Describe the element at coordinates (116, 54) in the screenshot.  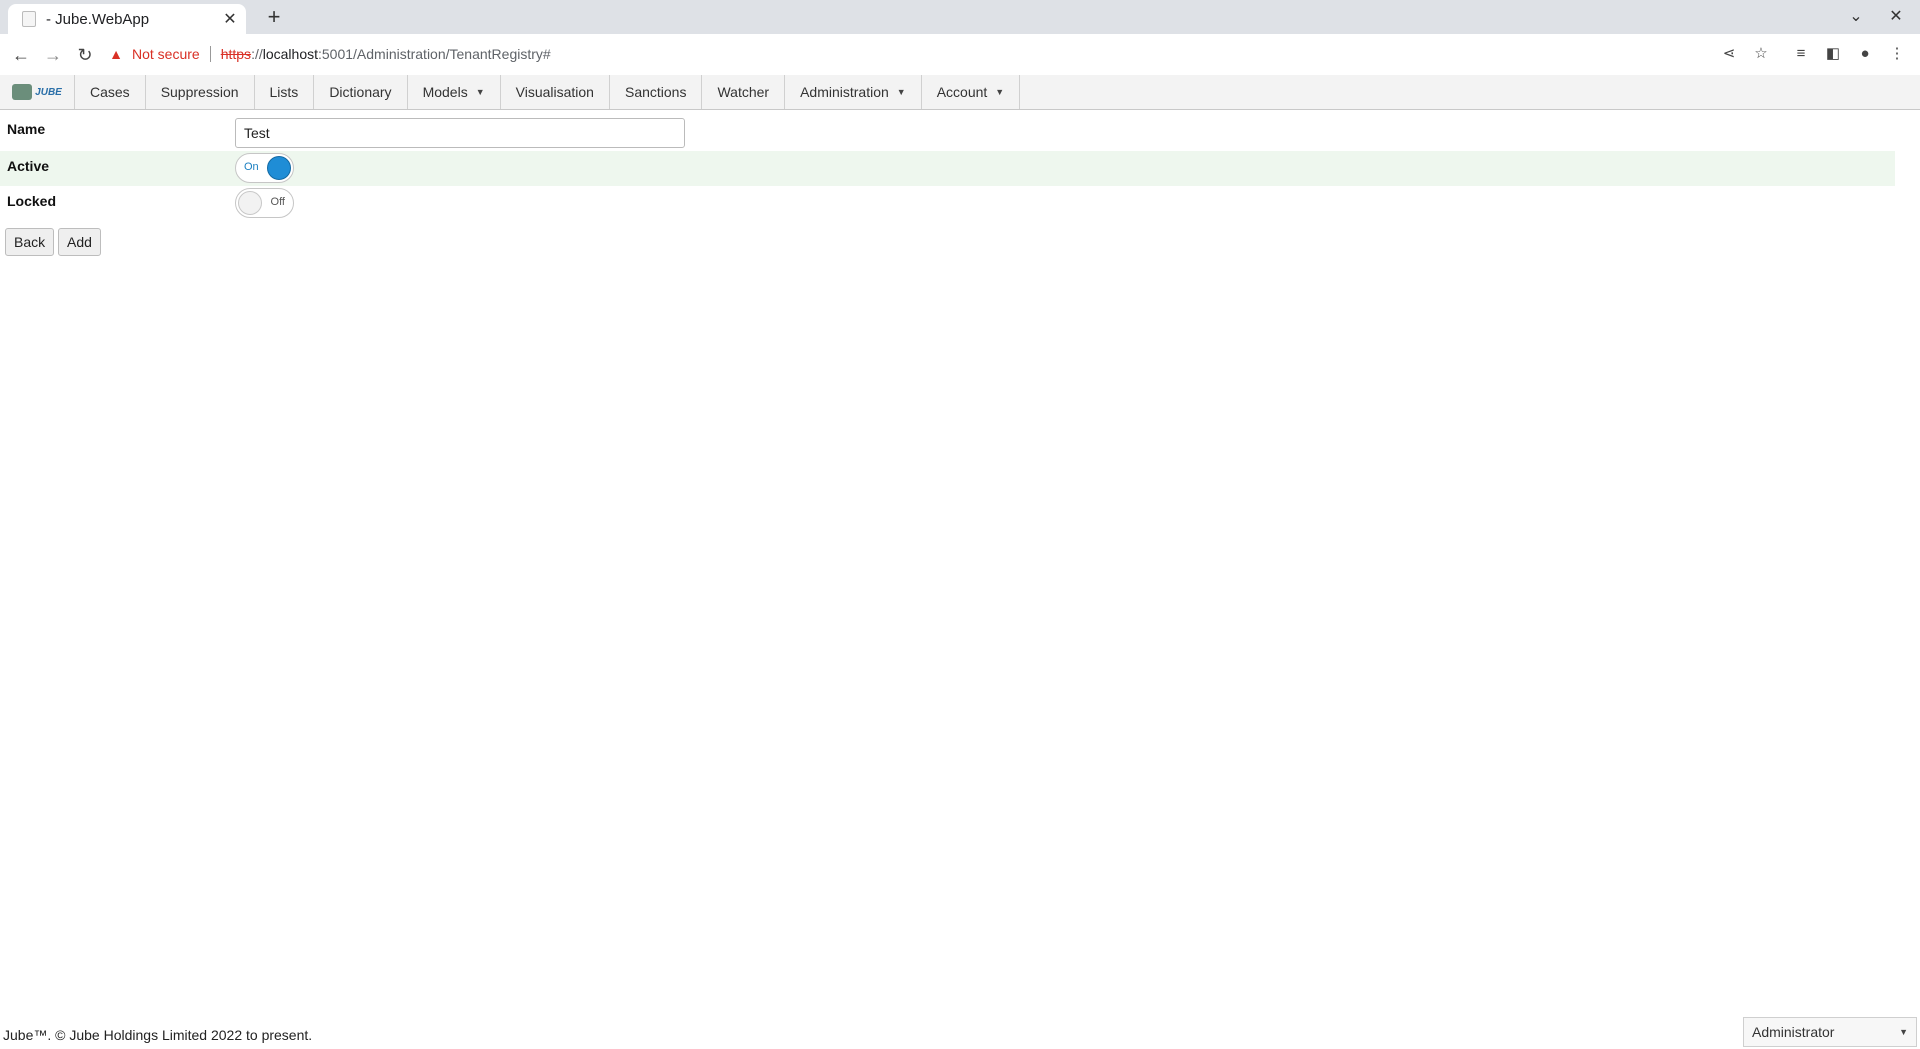
I see `warning-icon: ▲` at that location.